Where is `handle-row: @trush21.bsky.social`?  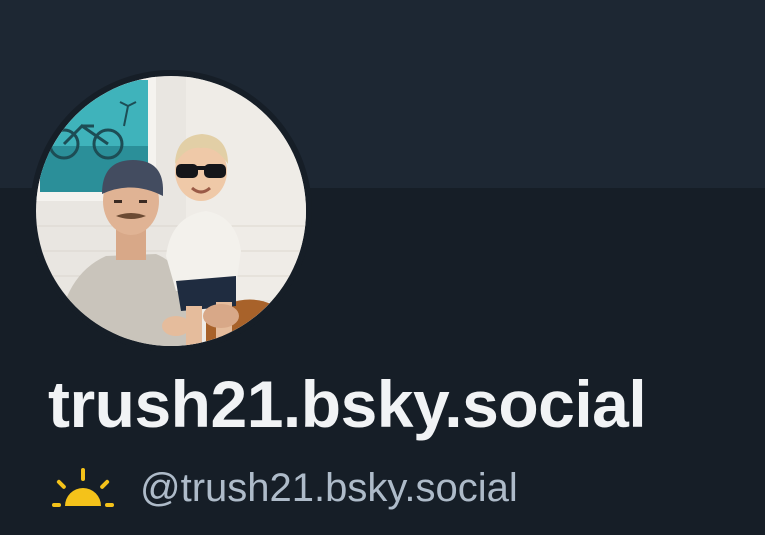
handle-row: @trush21.bsky.social is located at coordinates (285, 488).